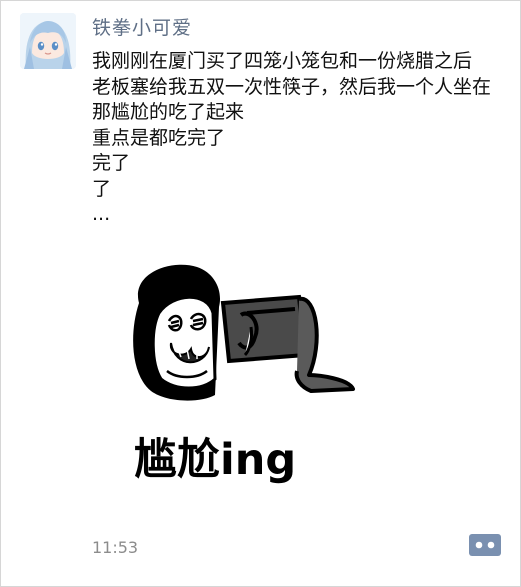 This screenshot has width=521, height=587. I want to click on avatar, so click(48, 41).